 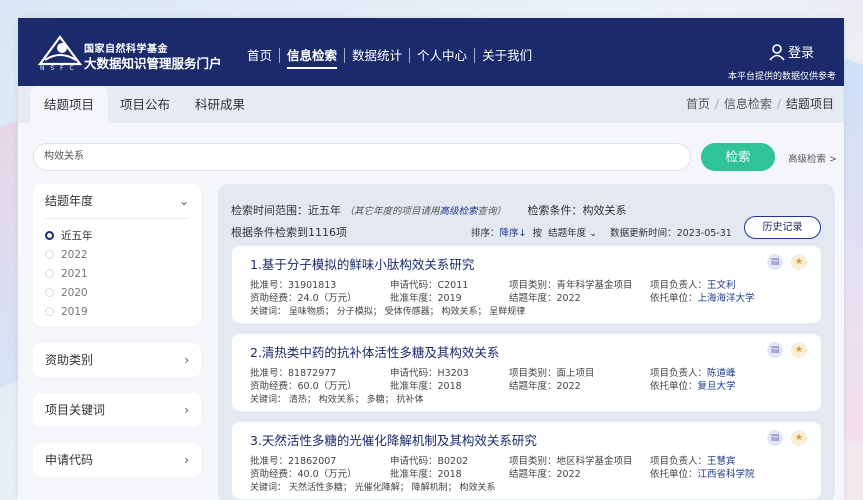 What do you see at coordinates (492, 211) in the screenshot?
I see `range-note-post: 查询）` at bounding box center [492, 211].